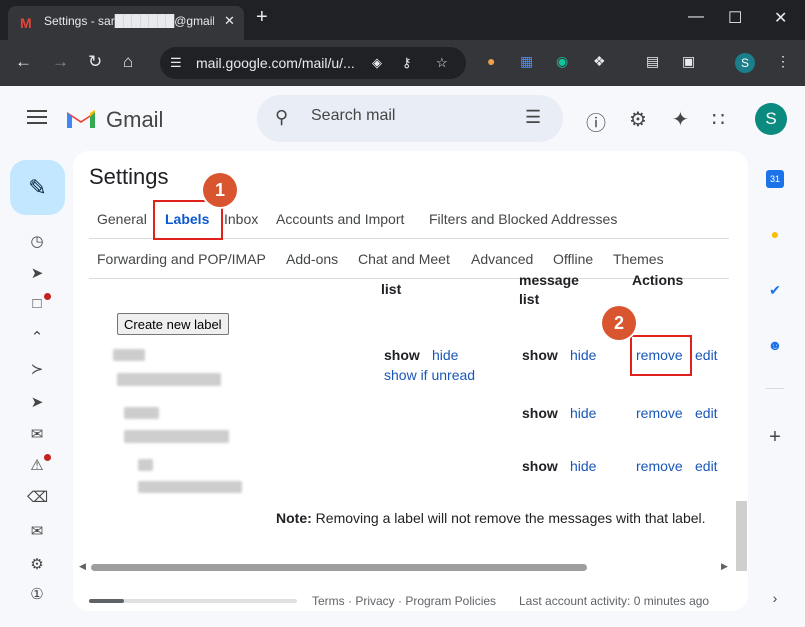 The width and height of the screenshot is (805, 627). I want to click on horizontal-scrollbar-thumb, so click(339, 567).